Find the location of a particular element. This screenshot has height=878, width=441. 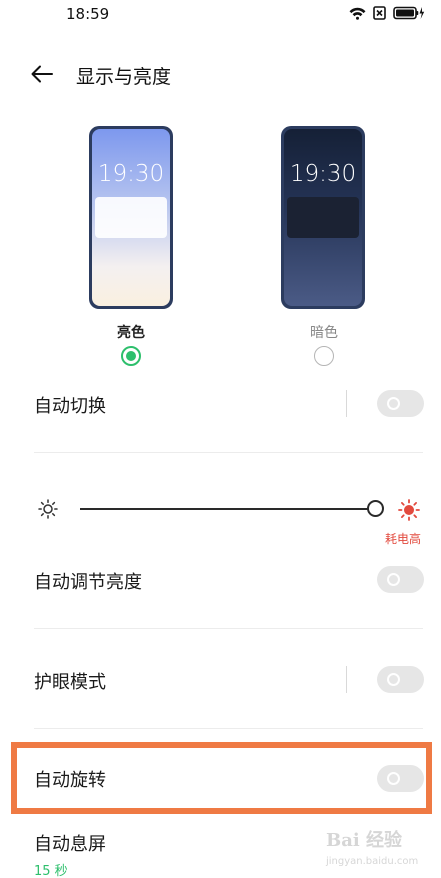

auto-switch-toggle is located at coordinates (400, 403).